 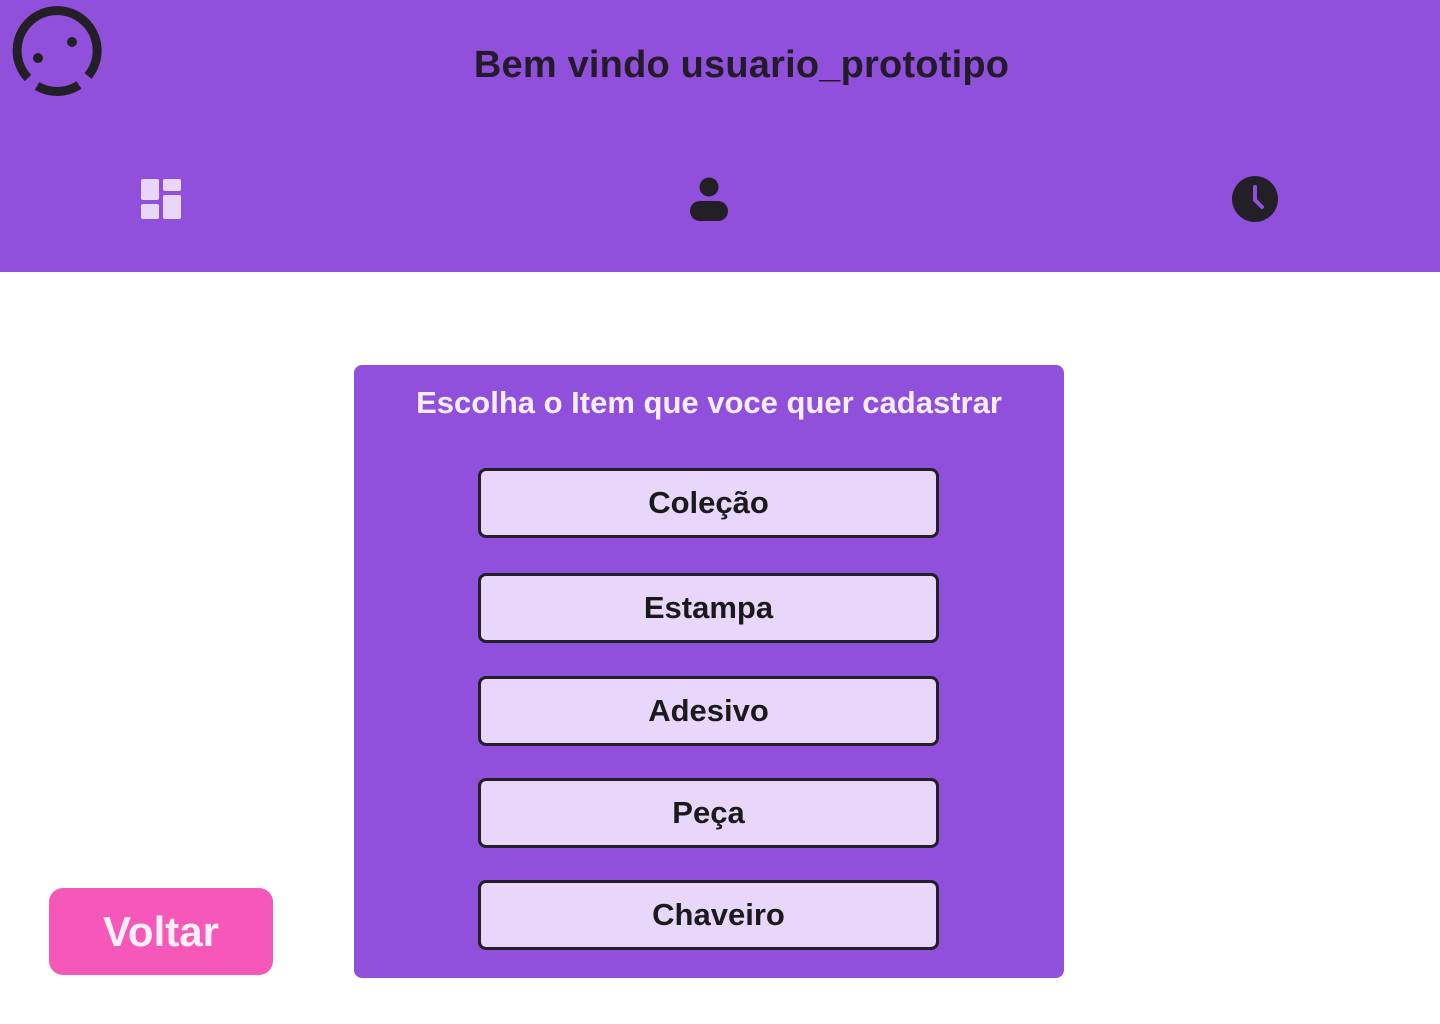 I want to click on peca-button: Peça, so click(x=708, y=813).